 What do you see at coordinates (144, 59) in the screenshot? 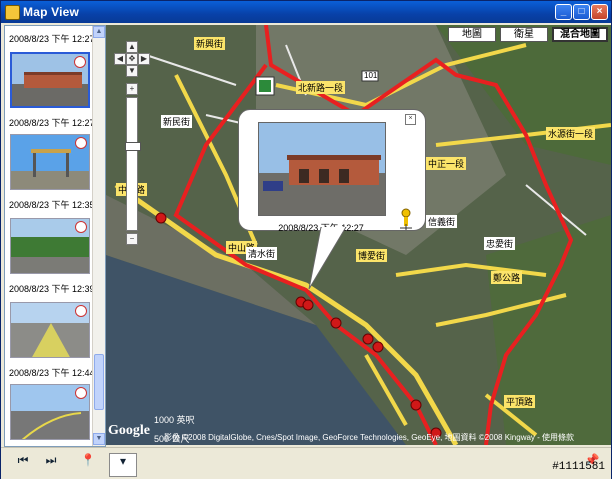
I see `pan-right-button: ▶` at bounding box center [144, 59].